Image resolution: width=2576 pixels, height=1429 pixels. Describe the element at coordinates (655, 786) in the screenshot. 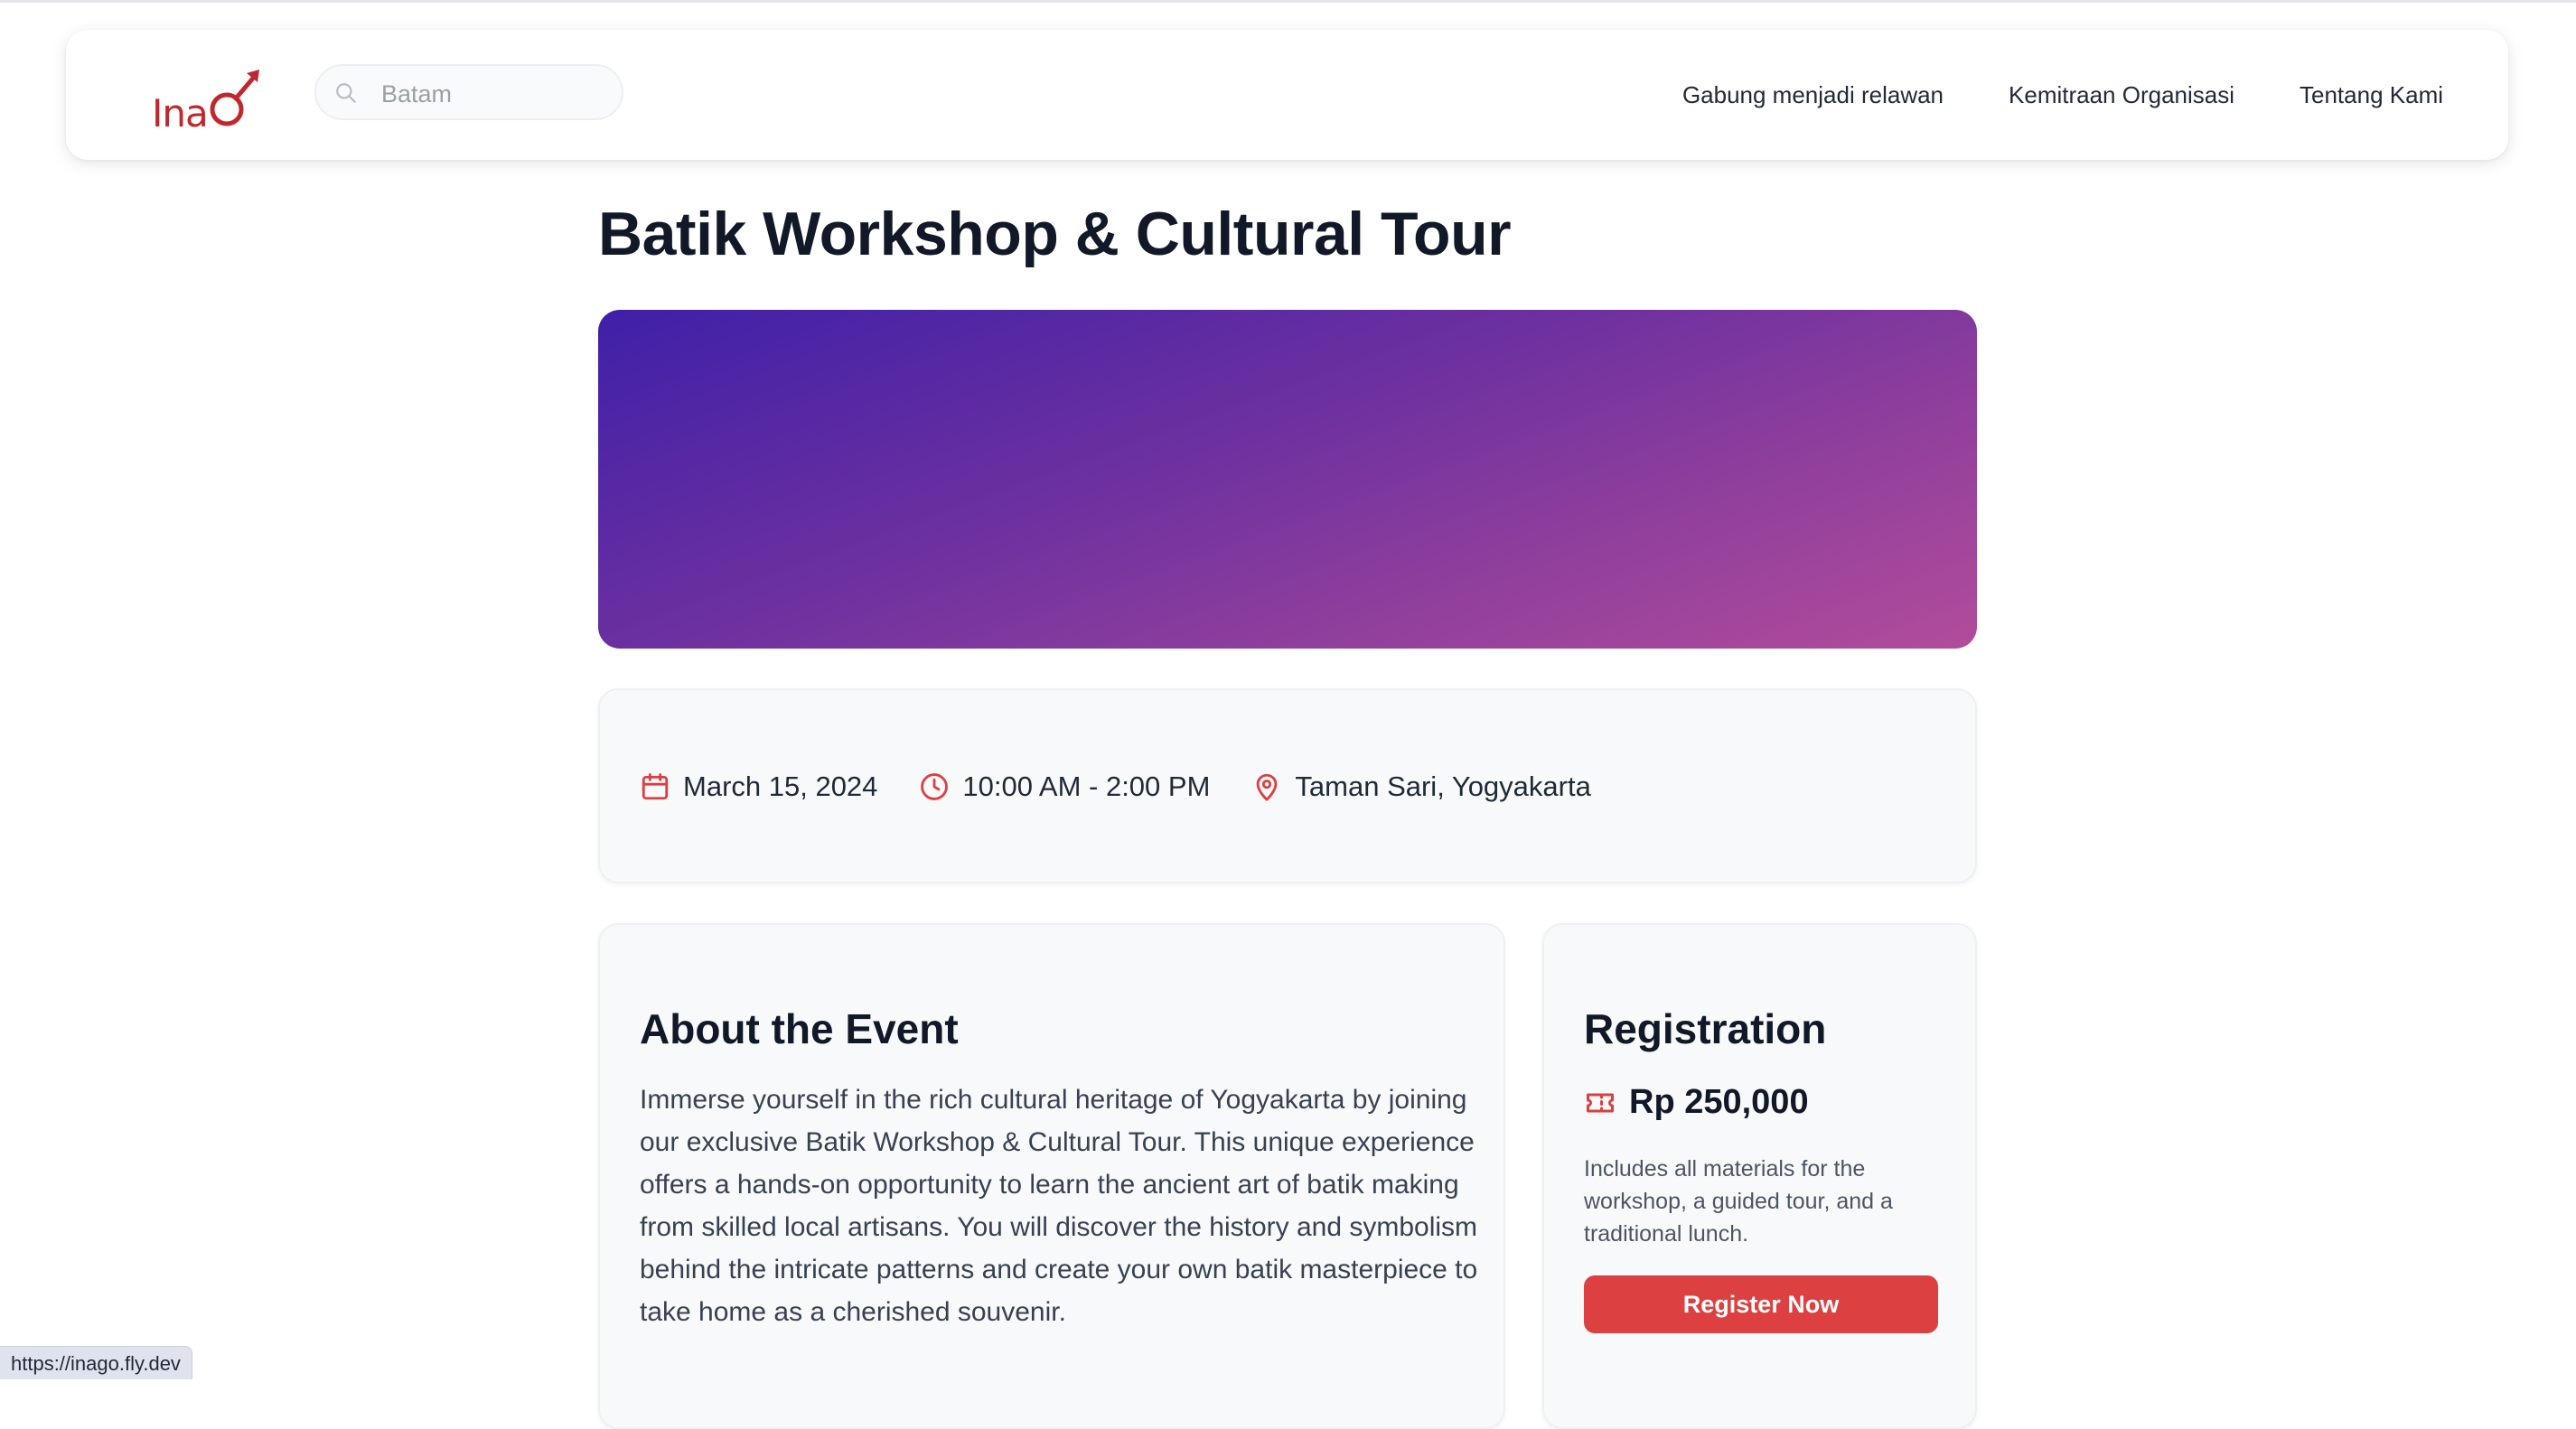

I see `calendar-icon` at that location.